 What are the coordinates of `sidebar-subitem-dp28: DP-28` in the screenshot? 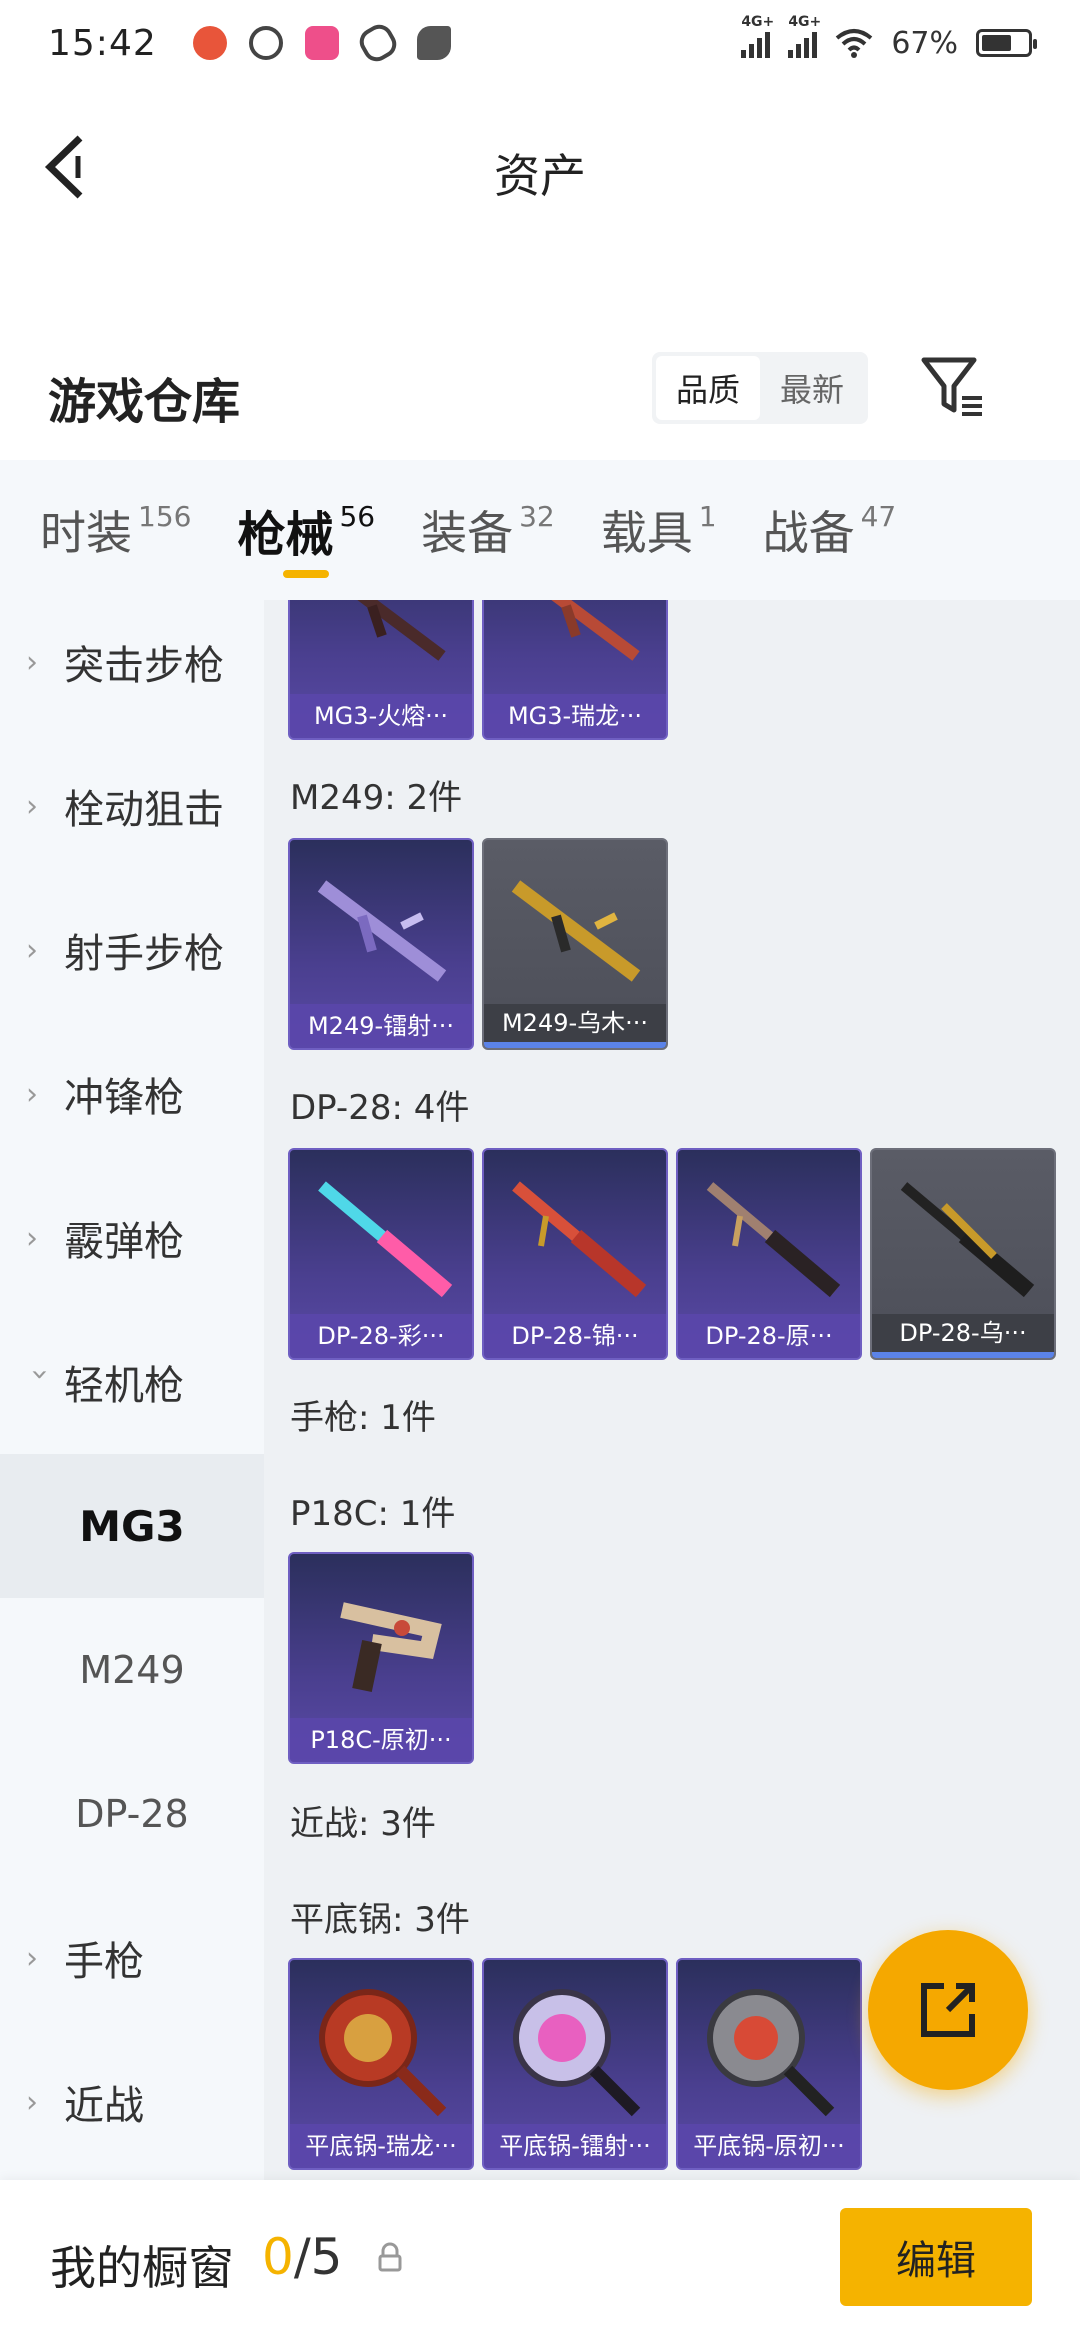 It's located at (132, 1814).